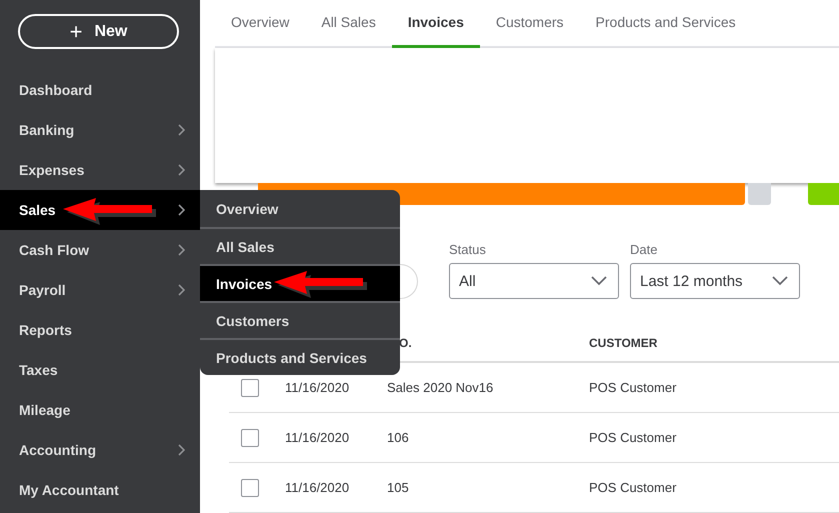 This screenshot has height=513, width=839. Describe the element at coordinates (100, 250) in the screenshot. I see `sidebar-item: Cash Flow` at that location.